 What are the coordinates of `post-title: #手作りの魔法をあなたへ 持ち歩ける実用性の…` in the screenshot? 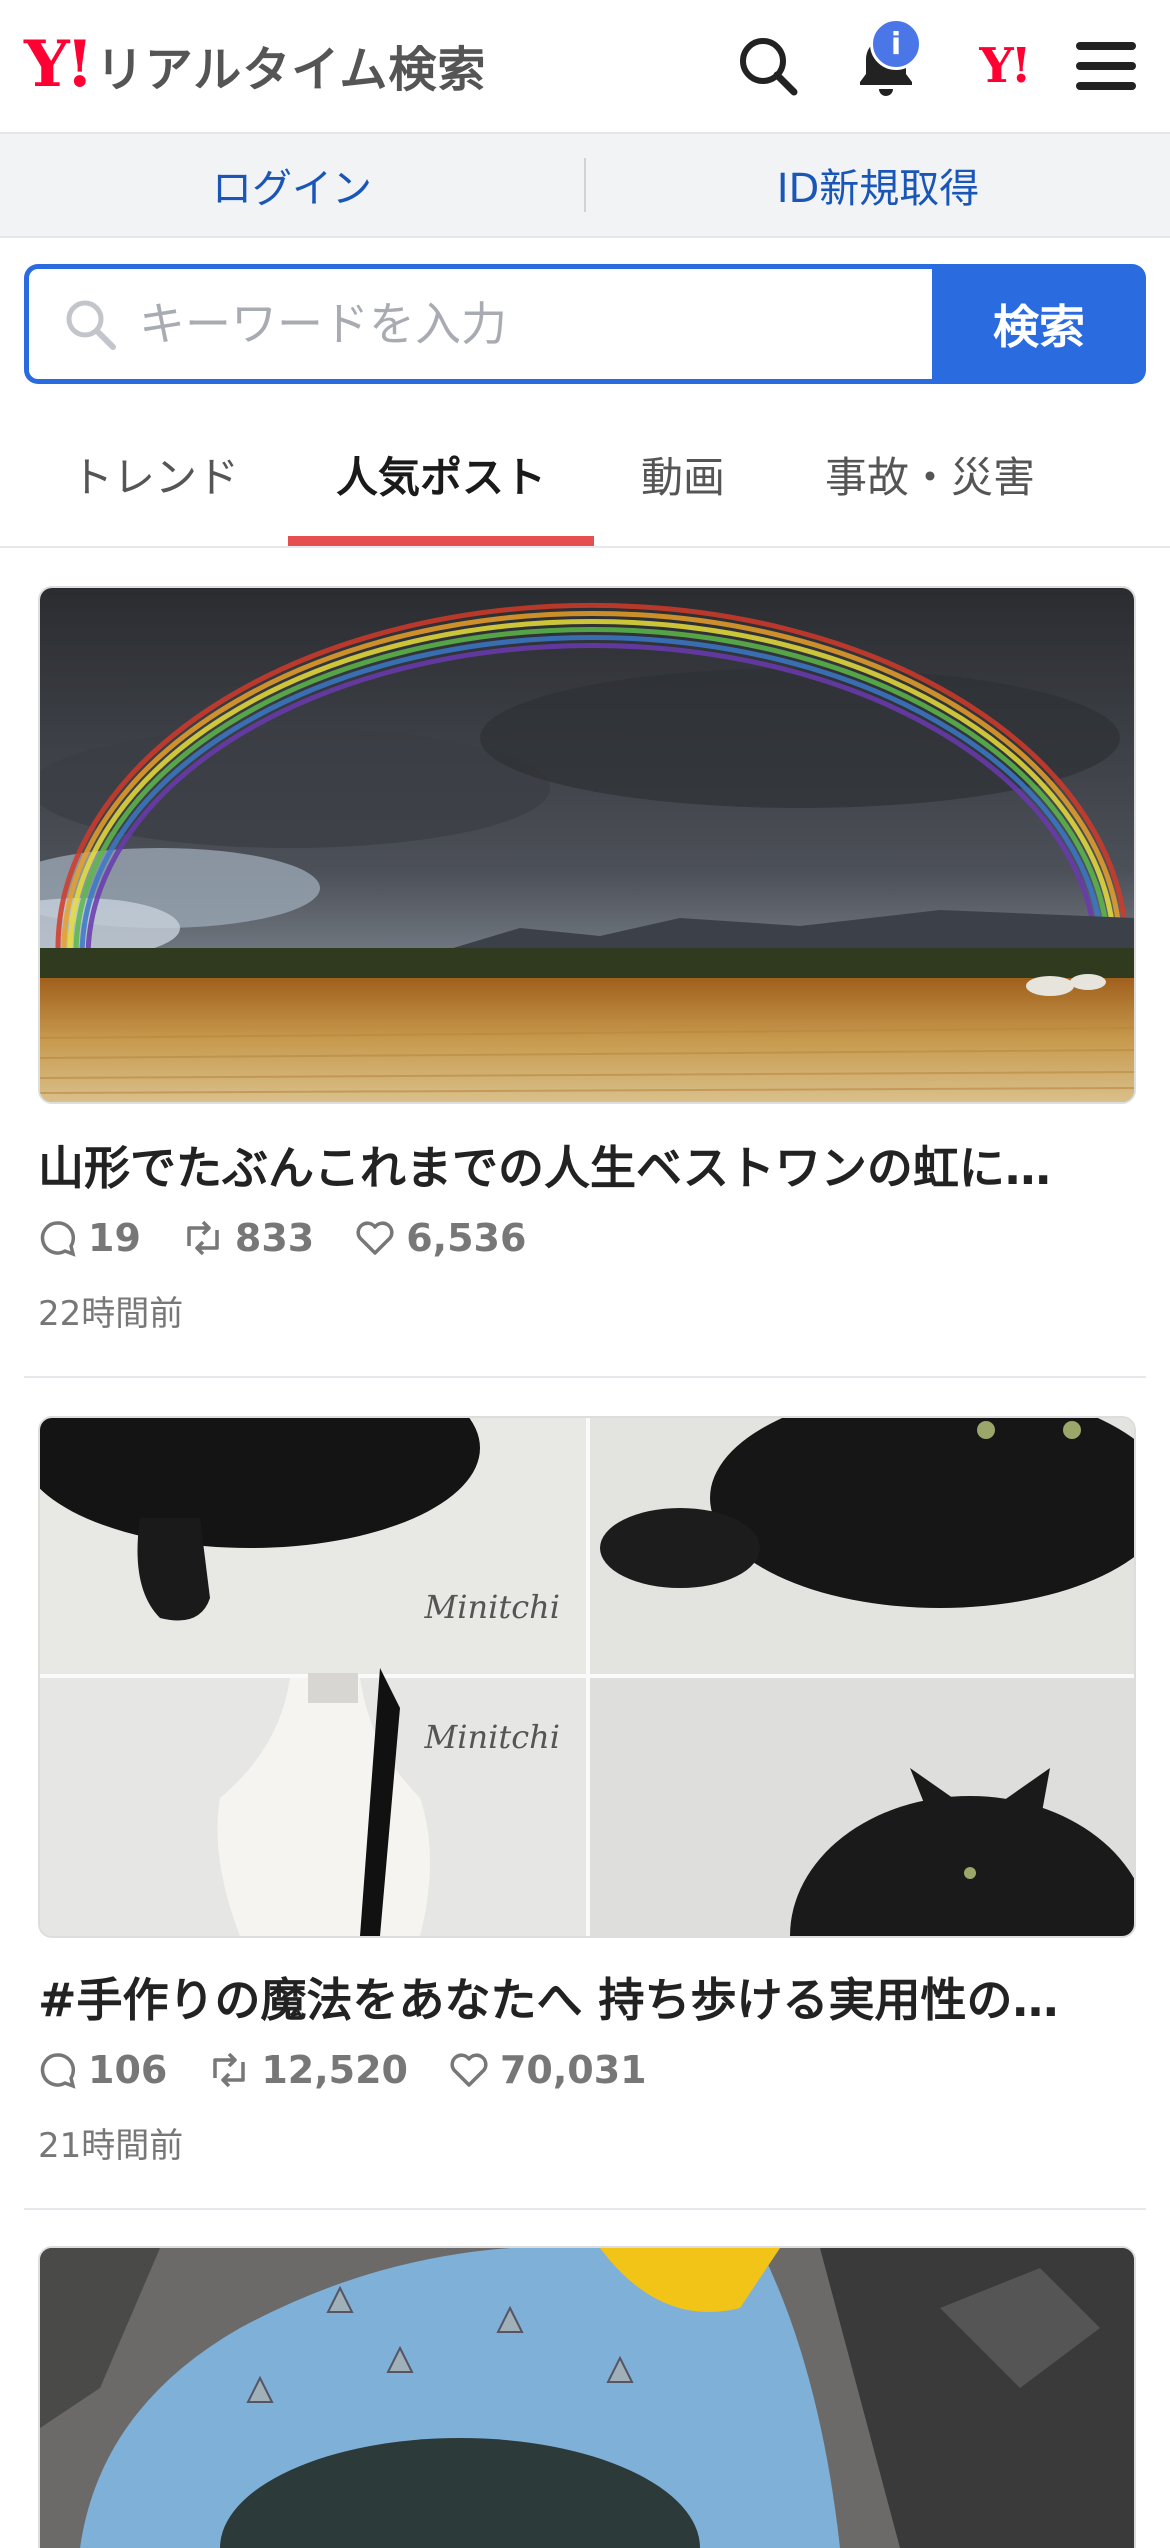 It's located at (548, 1997).